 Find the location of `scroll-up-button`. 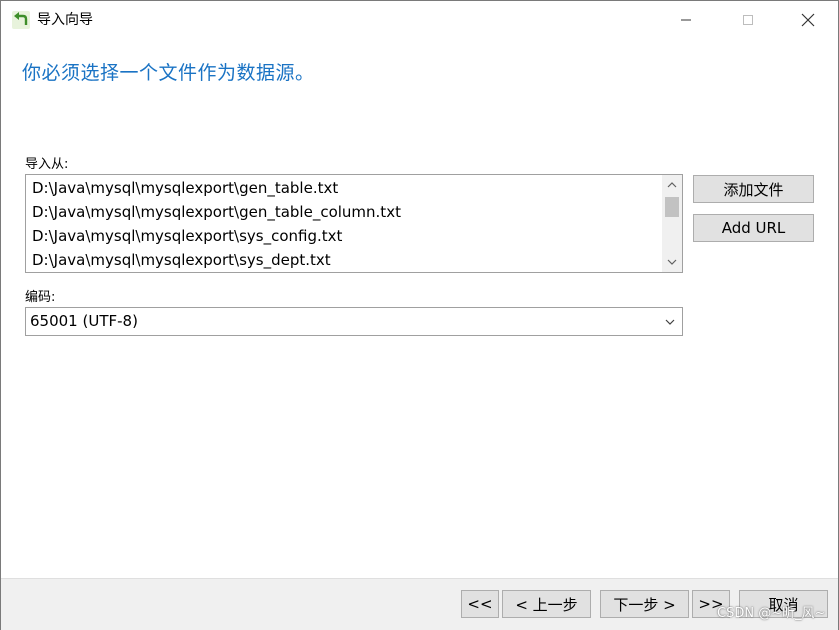

scroll-up-button is located at coordinates (672, 185).